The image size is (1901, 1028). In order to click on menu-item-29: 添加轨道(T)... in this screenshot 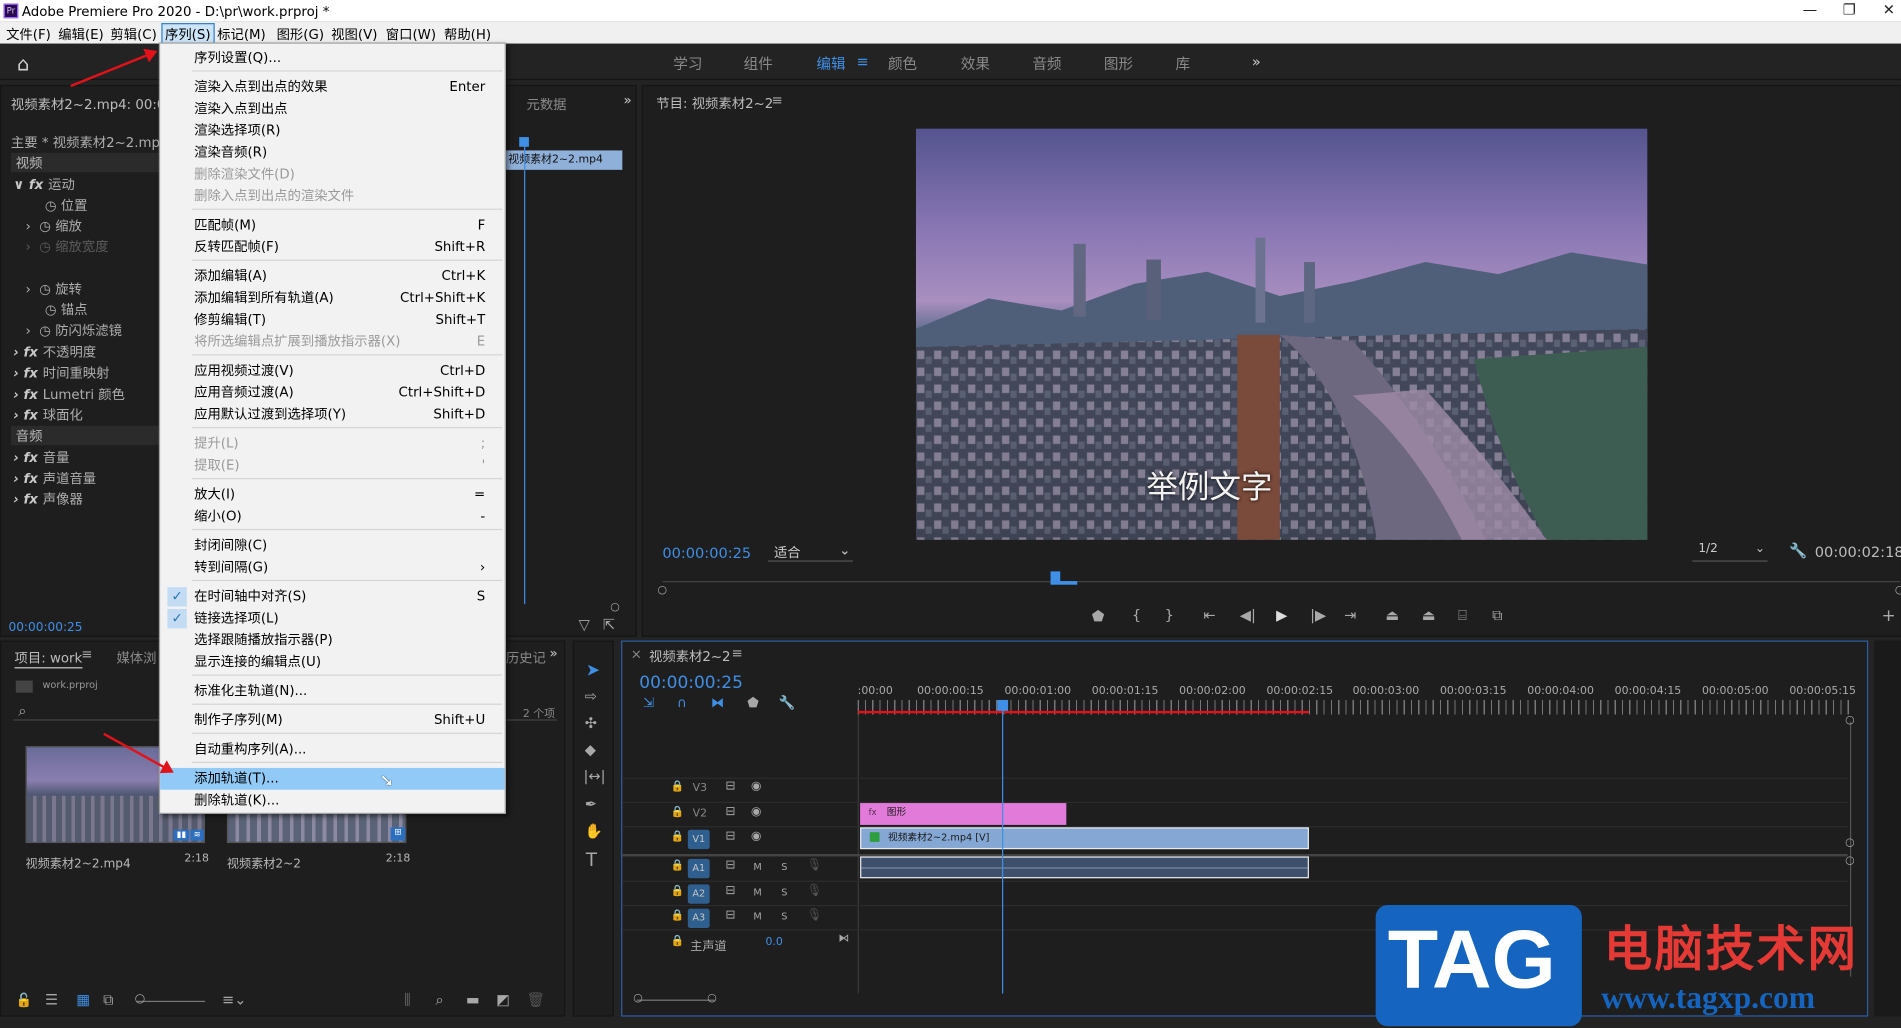, I will do `click(332, 778)`.